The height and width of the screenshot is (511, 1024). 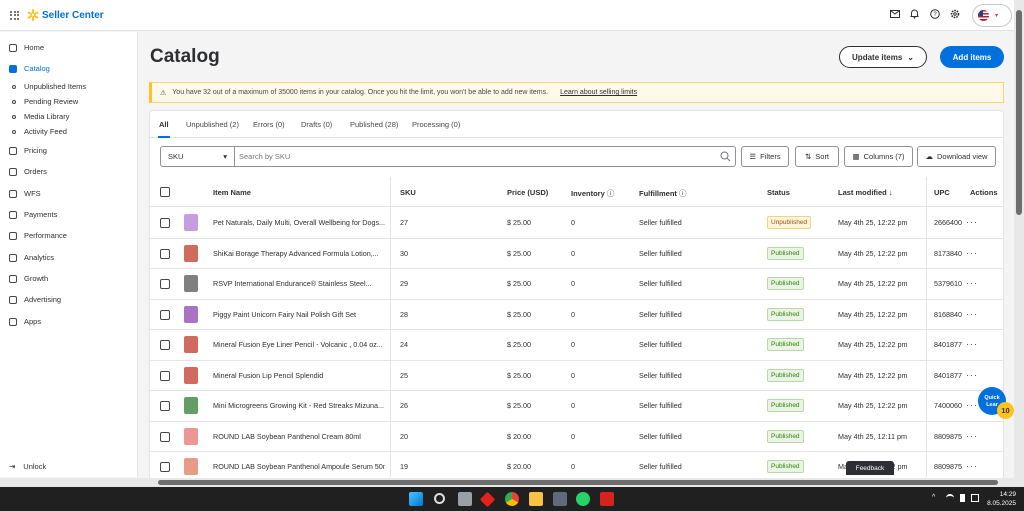 I want to click on update-items-button: Update items ⌄, so click(x=883, y=57).